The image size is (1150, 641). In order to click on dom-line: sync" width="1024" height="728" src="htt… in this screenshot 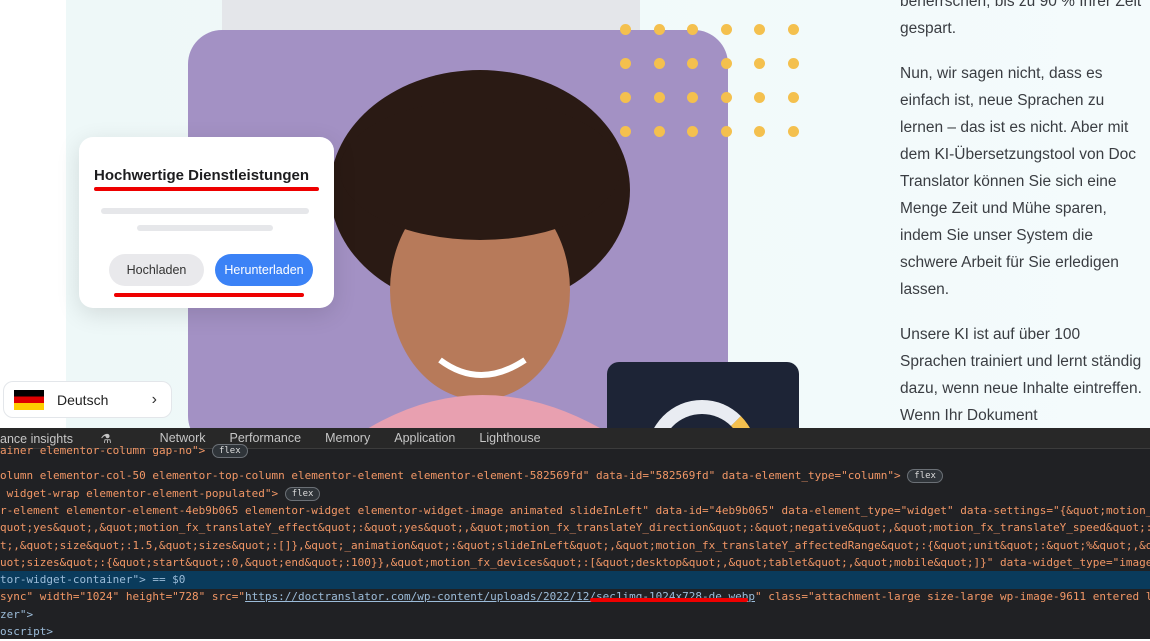, I will do `click(575, 597)`.